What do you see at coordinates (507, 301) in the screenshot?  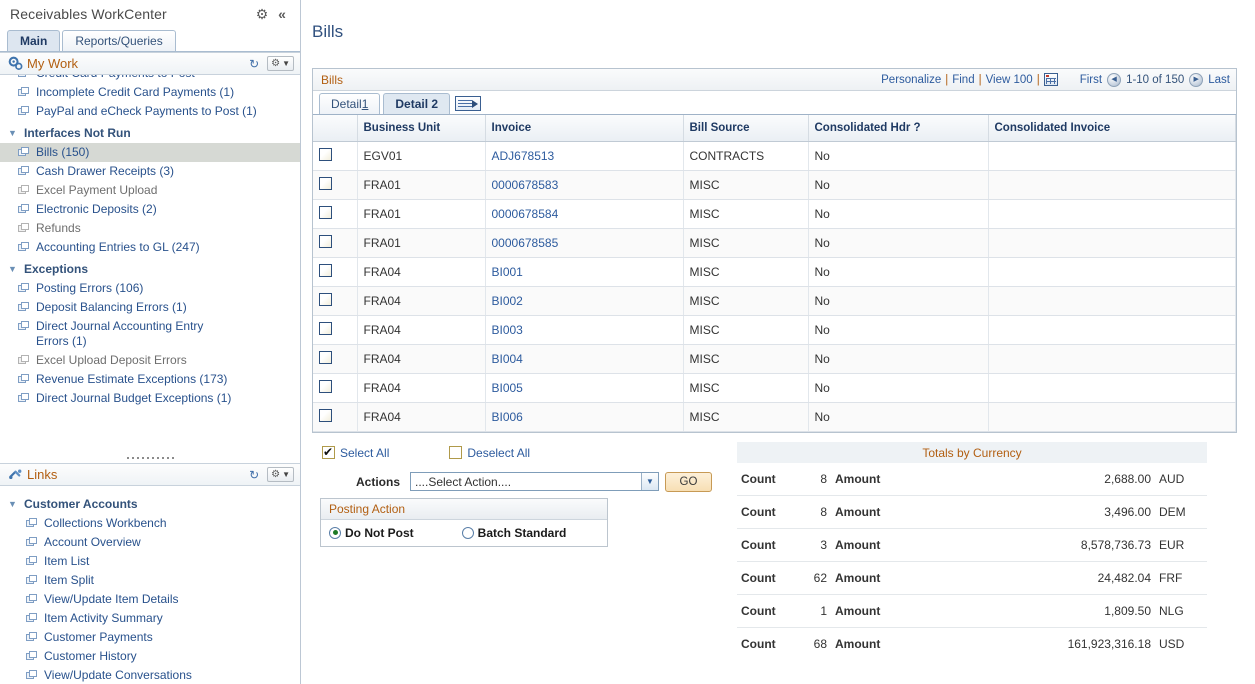 I see `invoice-link: BI002` at bounding box center [507, 301].